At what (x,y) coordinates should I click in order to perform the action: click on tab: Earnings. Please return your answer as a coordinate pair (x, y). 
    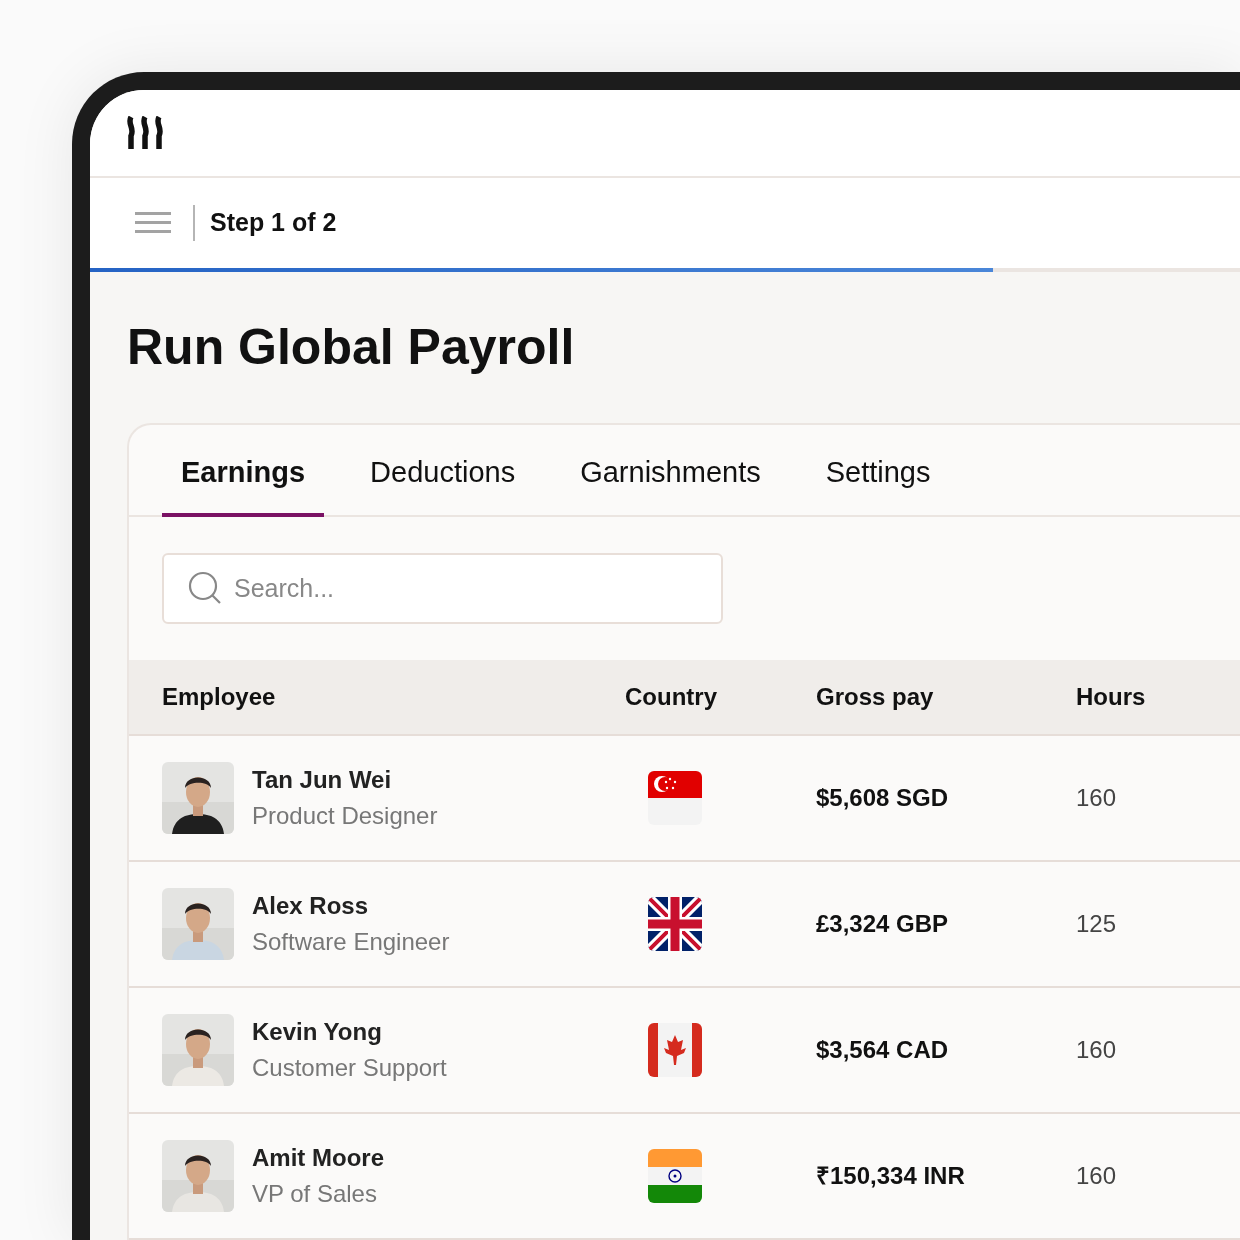
    Looking at the image, I should click on (243, 484).